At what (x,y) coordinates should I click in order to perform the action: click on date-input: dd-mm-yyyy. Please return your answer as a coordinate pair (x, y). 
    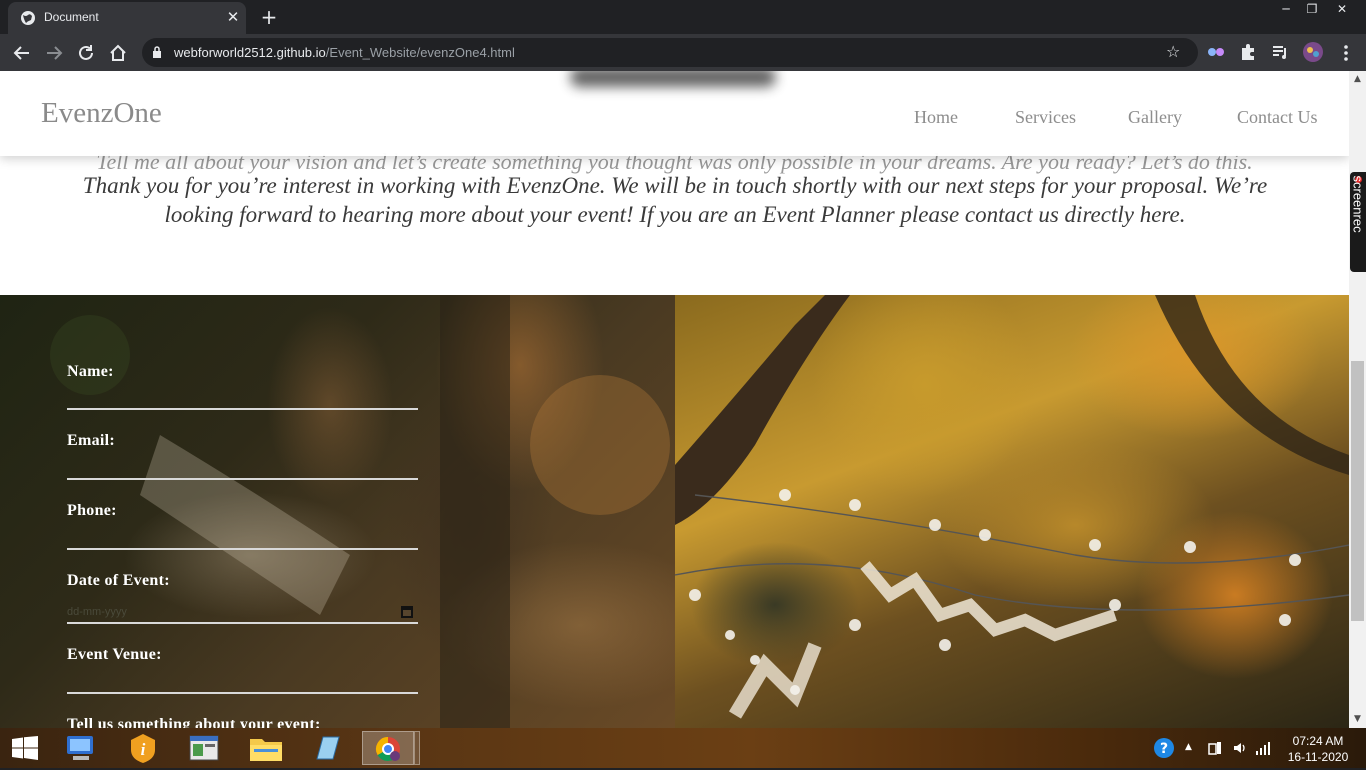
    Looking at the image, I should click on (97, 612).